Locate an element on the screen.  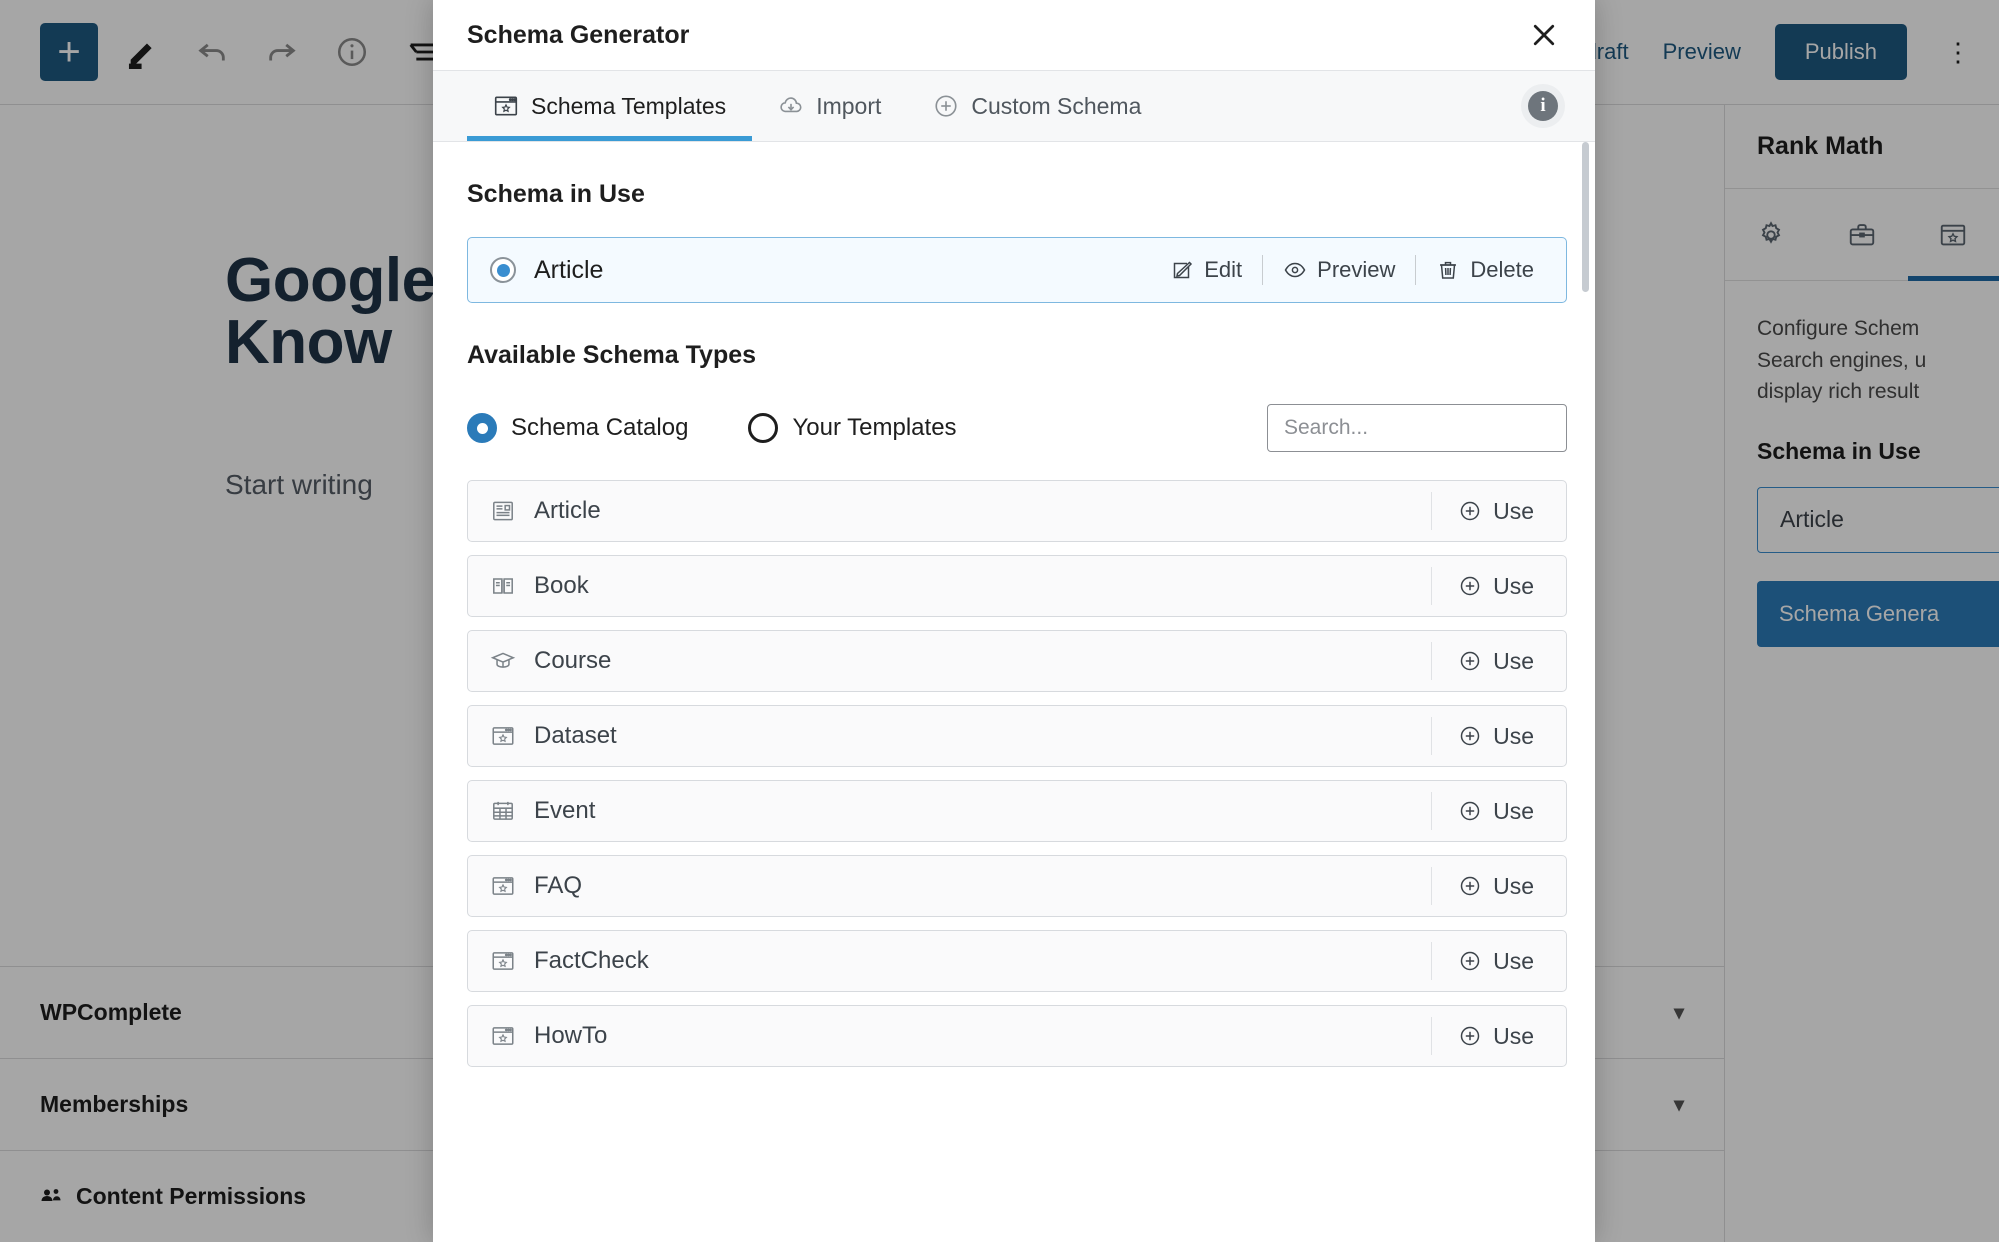
gear-icon is located at coordinates (1771, 235).